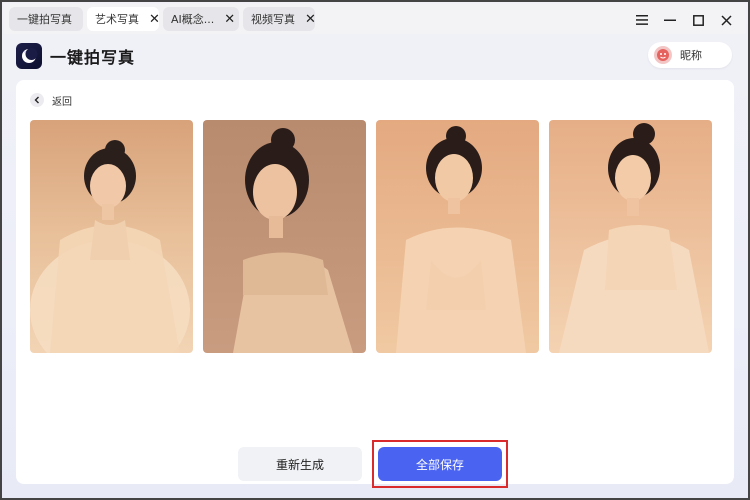  Describe the element at coordinates (51, 100) in the screenshot. I see `back-button: 返回` at that location.